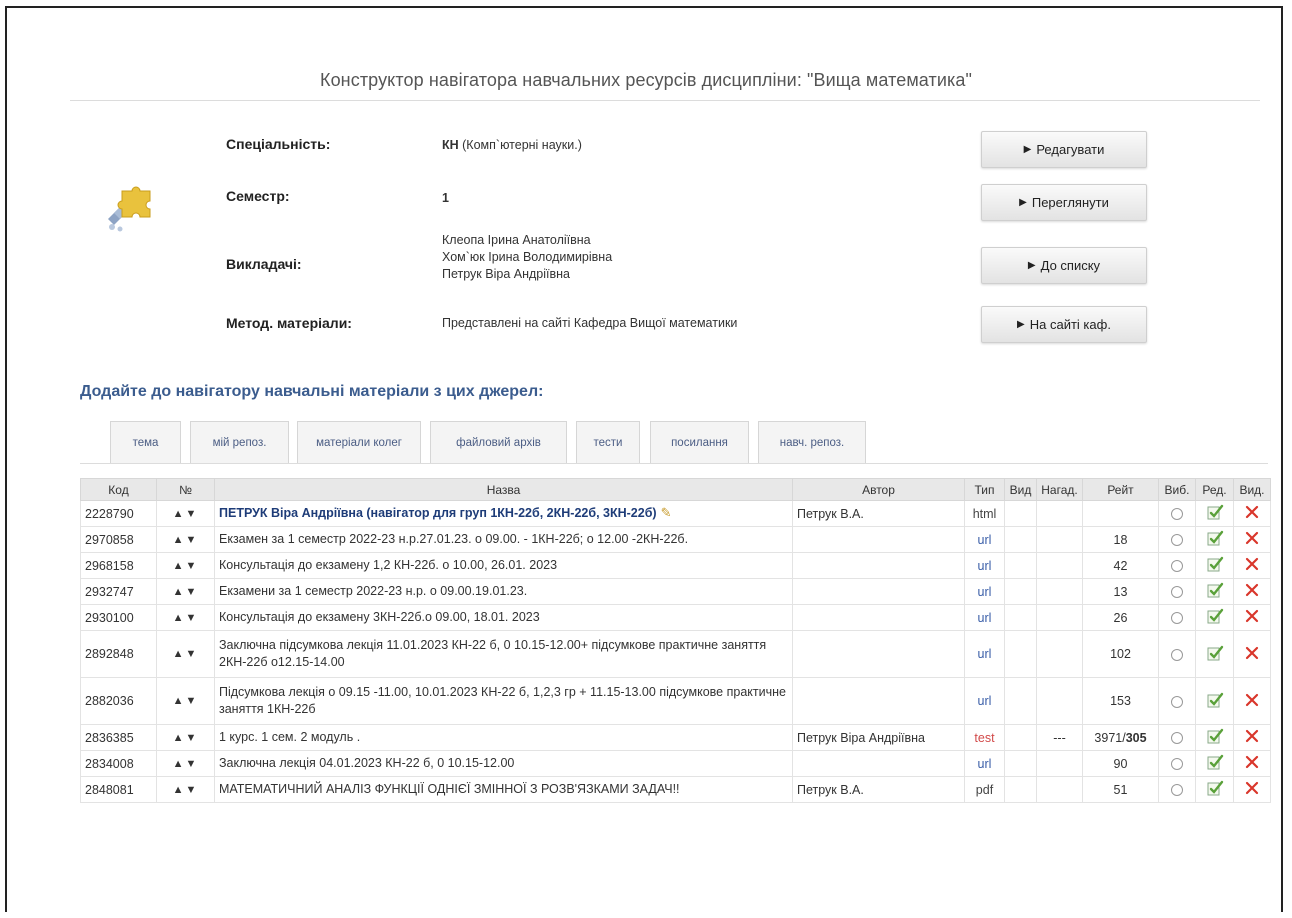 The image size is (1292, 918). Describe the element at coordinates (118, 489) in the screenshot. I see `col-code: Код` at that location.